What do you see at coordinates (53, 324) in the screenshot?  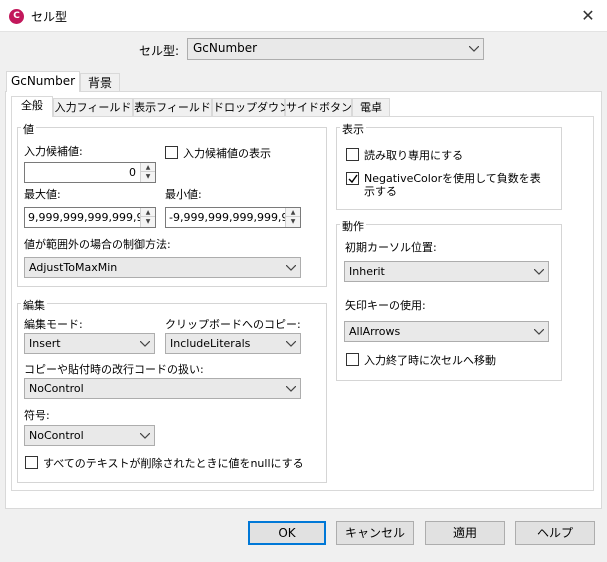 I see `edit-mode-label: 編集モード:` at bounding box center [53, 324].